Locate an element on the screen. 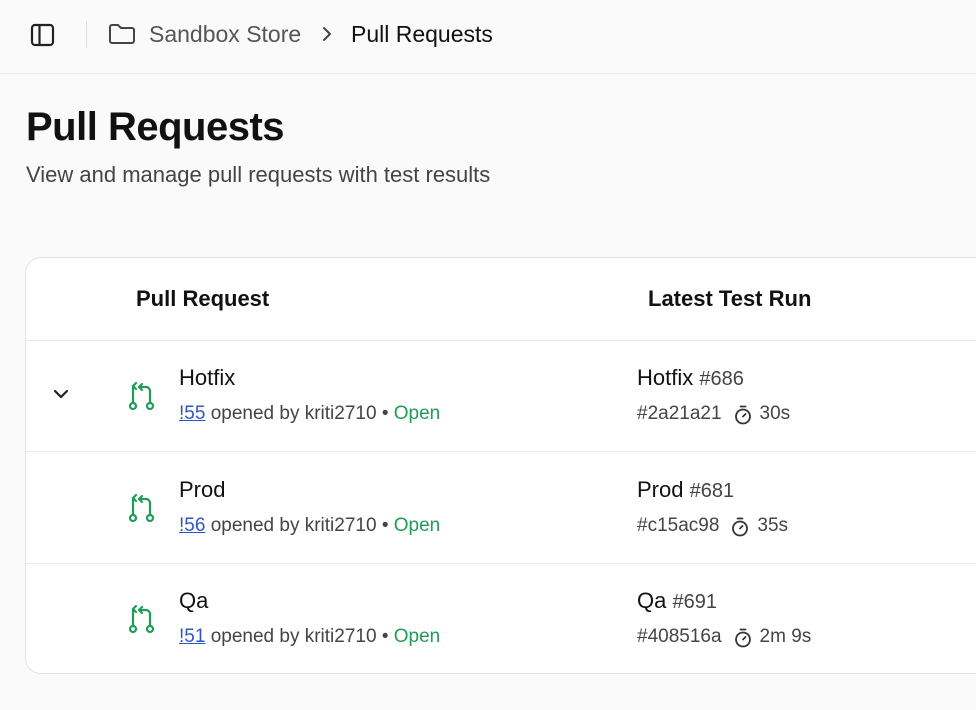 The image size is (976, 710). table-header: Pull Request Latest Test Run is located at coordinates (501, 299).